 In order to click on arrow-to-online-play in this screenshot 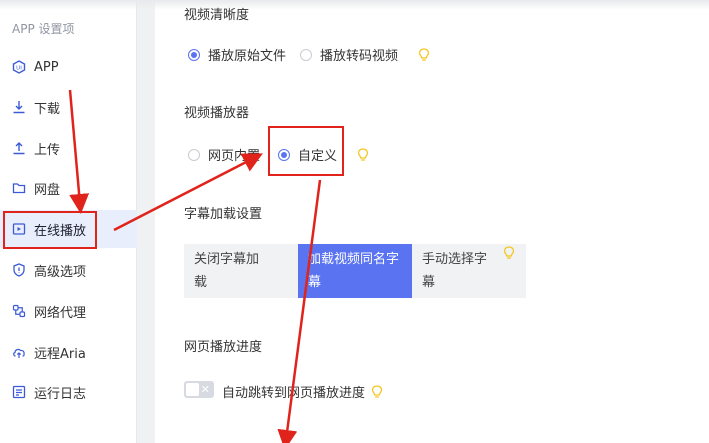, I will do `click(79, 151)`.